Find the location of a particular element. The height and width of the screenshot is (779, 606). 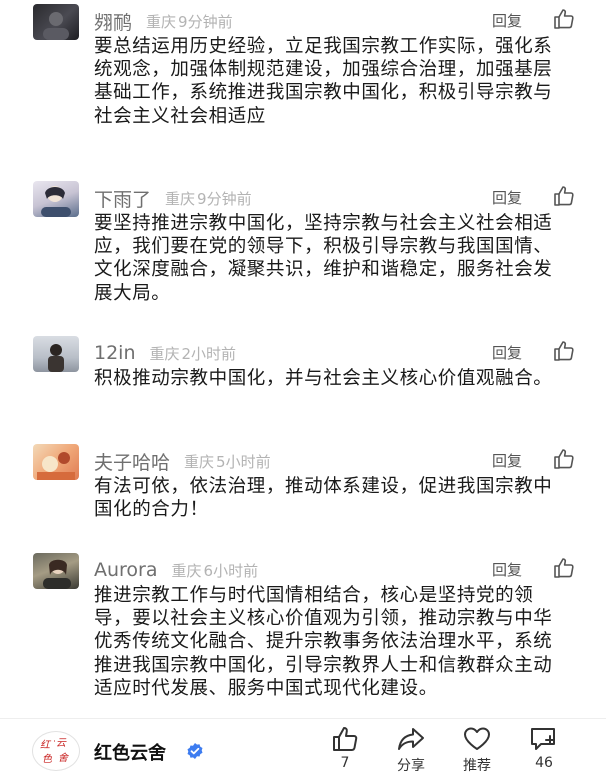

comment-meta: 翙鸸 重庆 9分钟前 is located at coordinates (163, 21).